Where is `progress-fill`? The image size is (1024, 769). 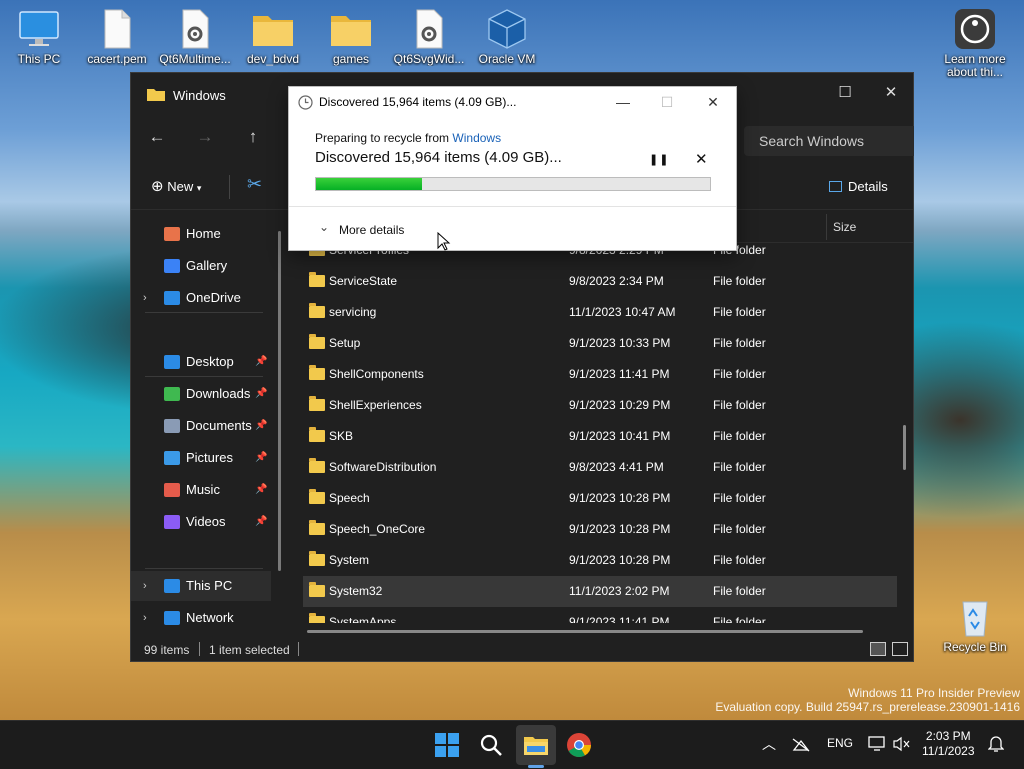 progress-fill is located at coordinates (369, 184).